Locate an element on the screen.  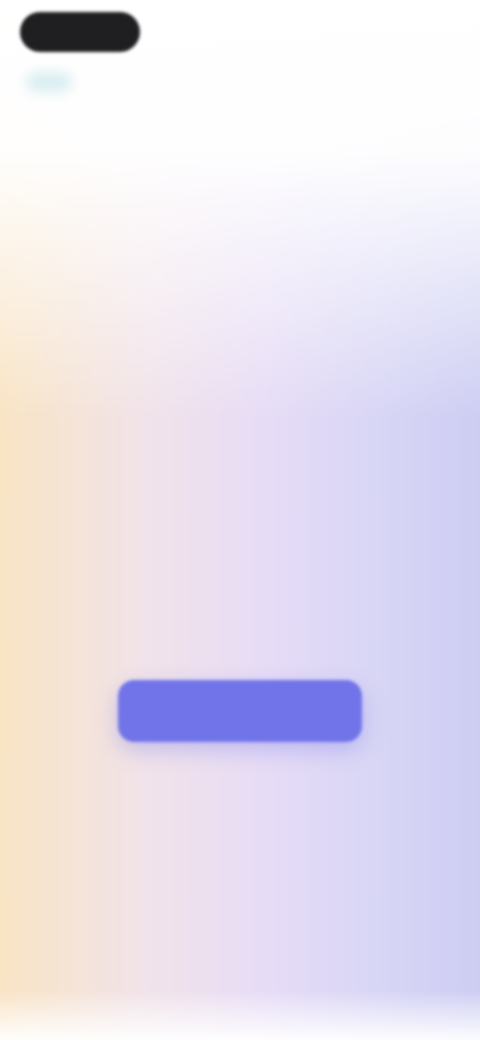
primary-cta-button is located at coordinates (240, 711).